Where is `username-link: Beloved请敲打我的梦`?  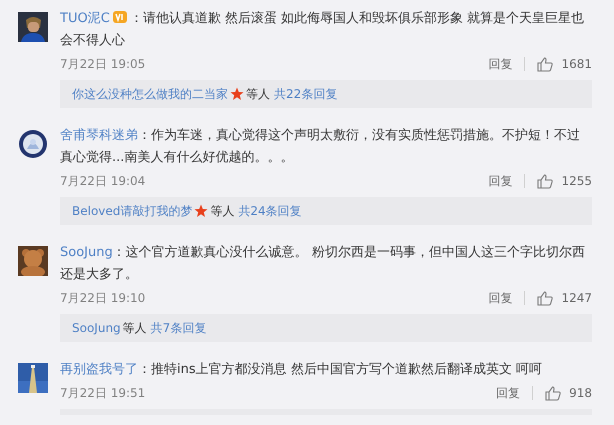
username-link: Beloved请敲打我的梦 is located at coordinates (132, 211).